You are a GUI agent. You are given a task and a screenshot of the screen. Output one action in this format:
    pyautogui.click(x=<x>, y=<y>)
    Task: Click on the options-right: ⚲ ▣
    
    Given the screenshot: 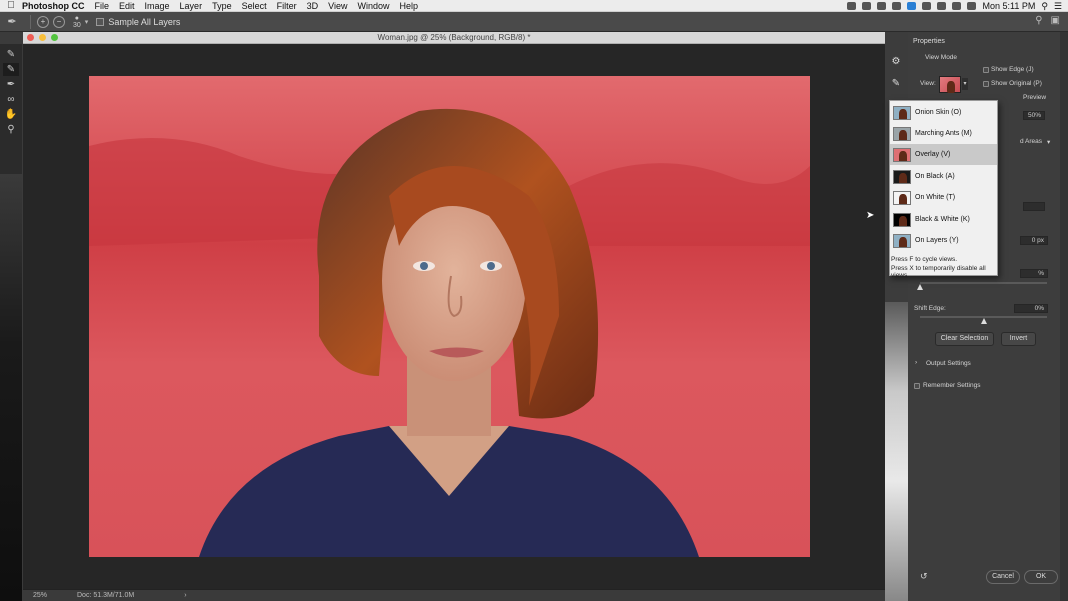 What is the action you would take?
    pyautogui.click(x=1047, y=20)
    